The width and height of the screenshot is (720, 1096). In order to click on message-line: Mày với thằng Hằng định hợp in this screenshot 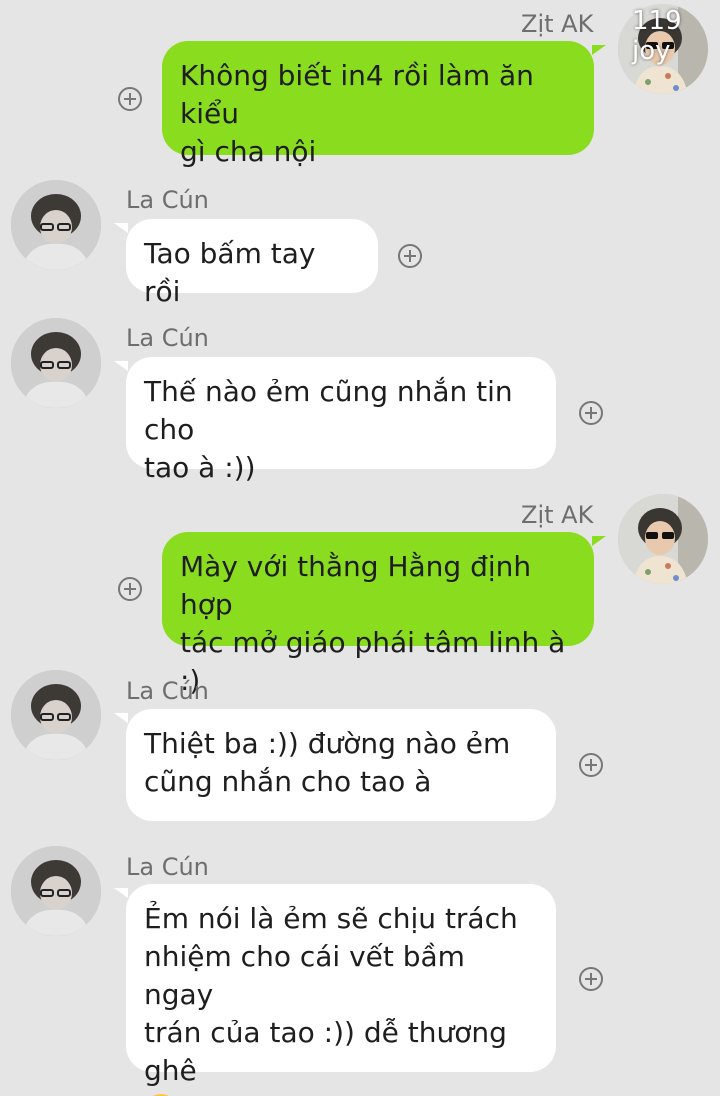, I will do `click(356, 585)`.